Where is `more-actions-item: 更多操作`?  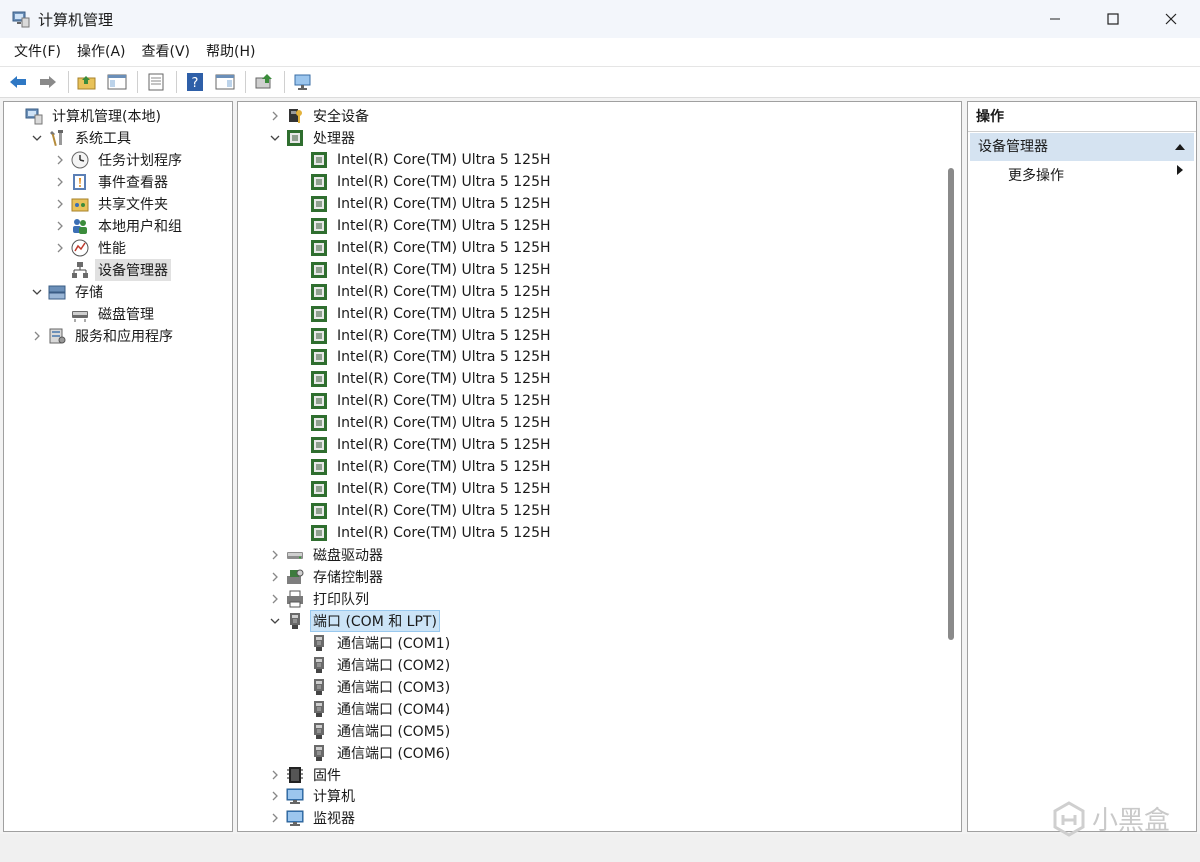 more-actions-item: 更多操作 is located at coordinates (1098, 176).